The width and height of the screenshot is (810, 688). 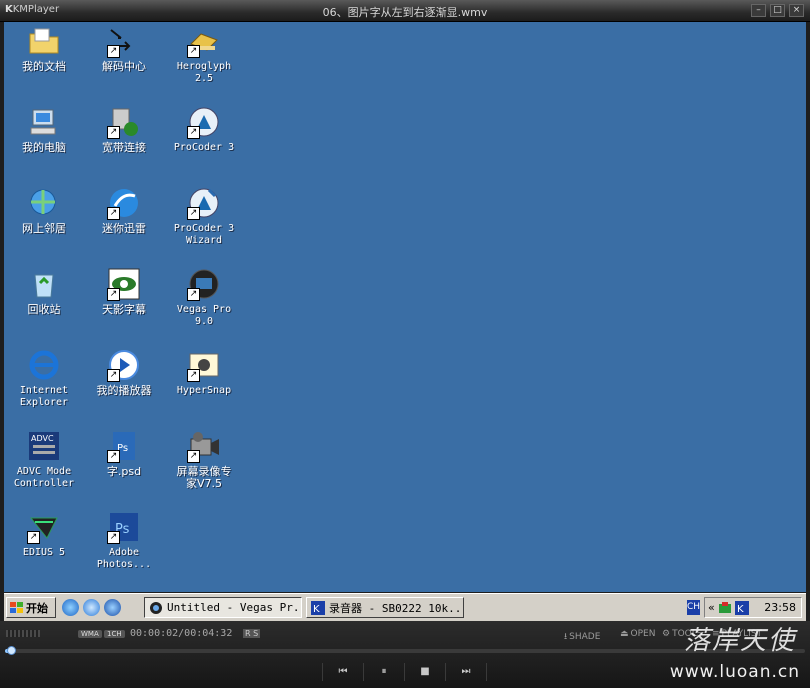 What do you see at coordinates (44, 122) in the screenshot?
I see `my-computer-icon` at bounding box center [44, 122].